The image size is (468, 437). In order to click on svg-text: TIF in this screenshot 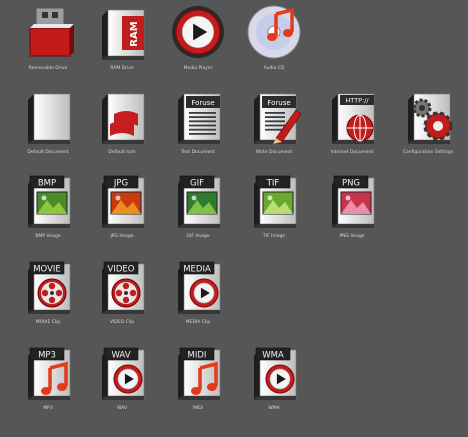, I will do `click(273, 183)`.